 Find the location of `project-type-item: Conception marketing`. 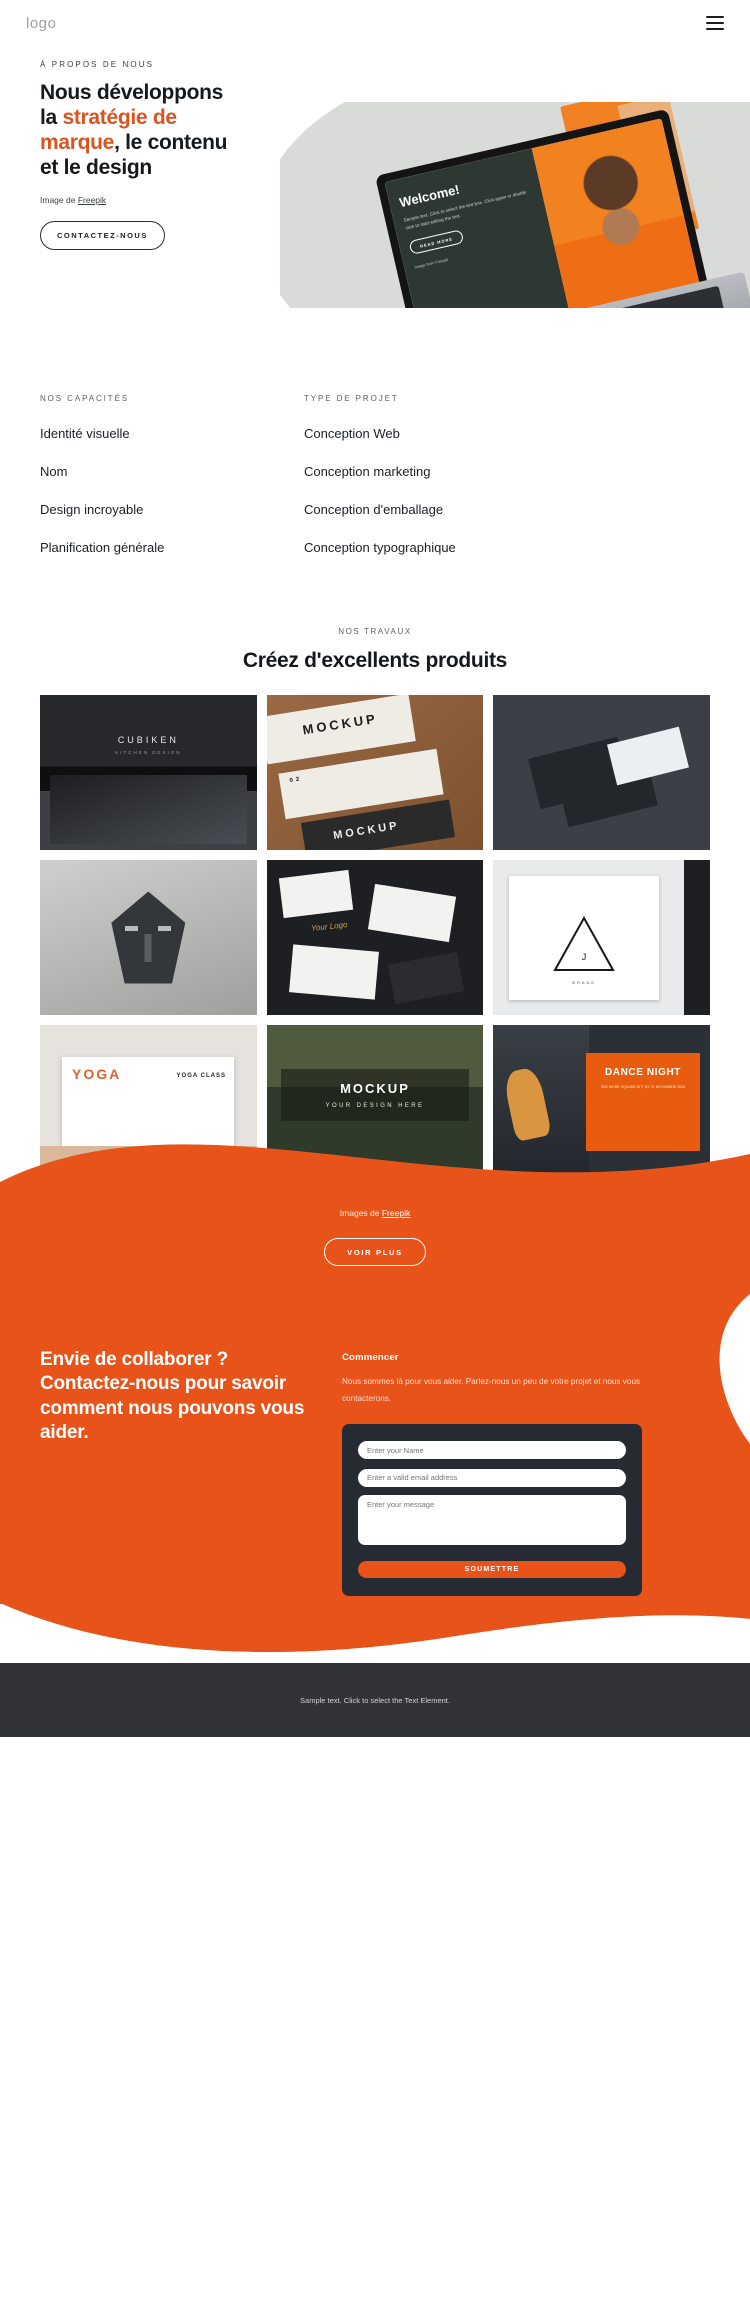

project-type-item: Conception marketing is located at coordinates (367, 471).